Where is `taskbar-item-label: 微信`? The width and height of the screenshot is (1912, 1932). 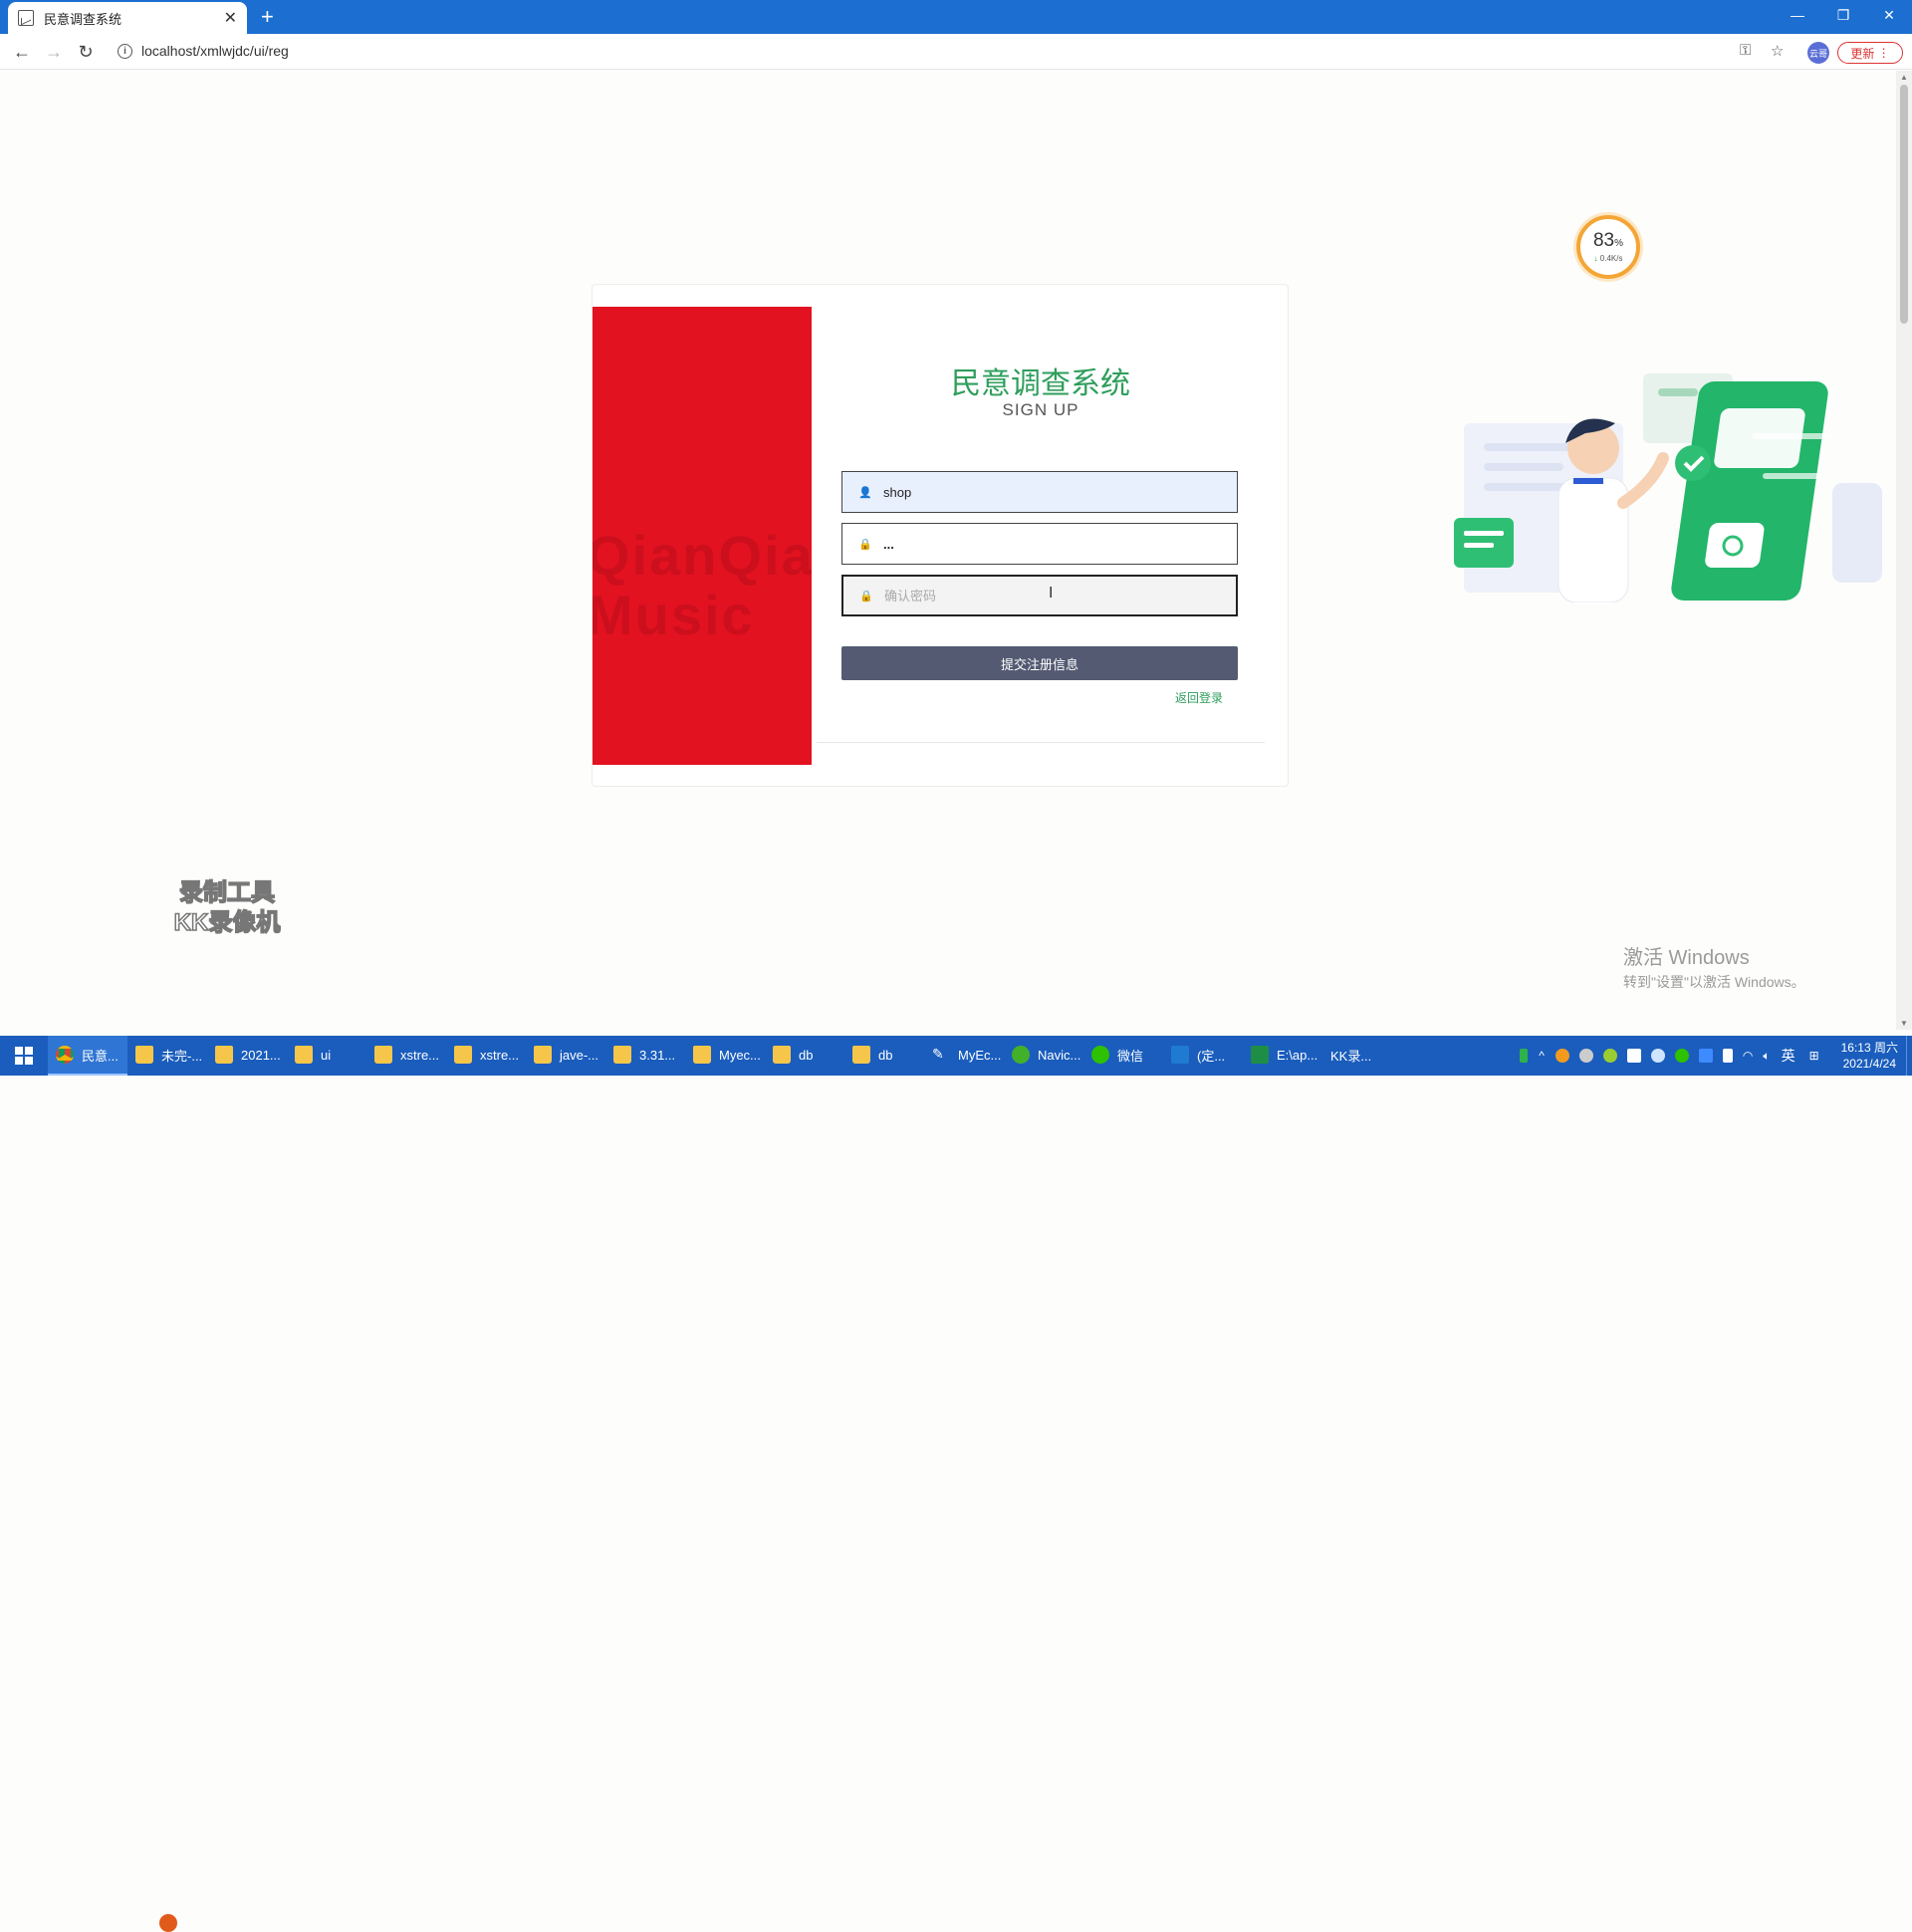
taskbar-item-label: 微信 is located at coordinates (1130, 1056).